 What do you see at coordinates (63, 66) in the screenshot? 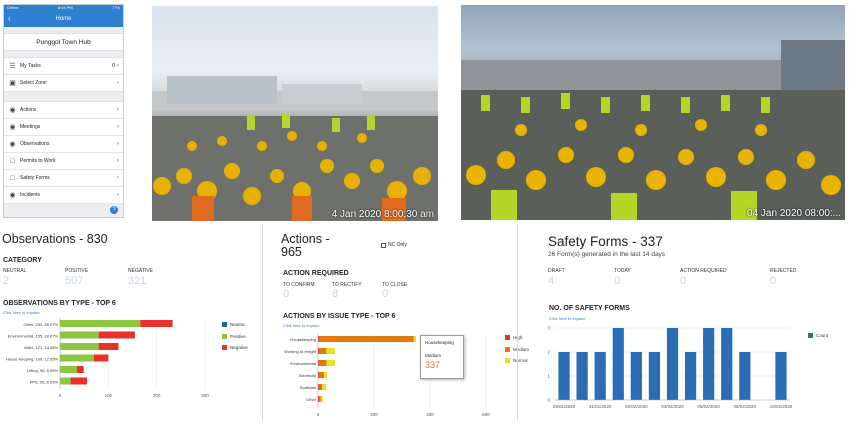
I see `menu-item-my-tasks: ☰ My Tasks 0 ›` at bounding box center [63, 66].